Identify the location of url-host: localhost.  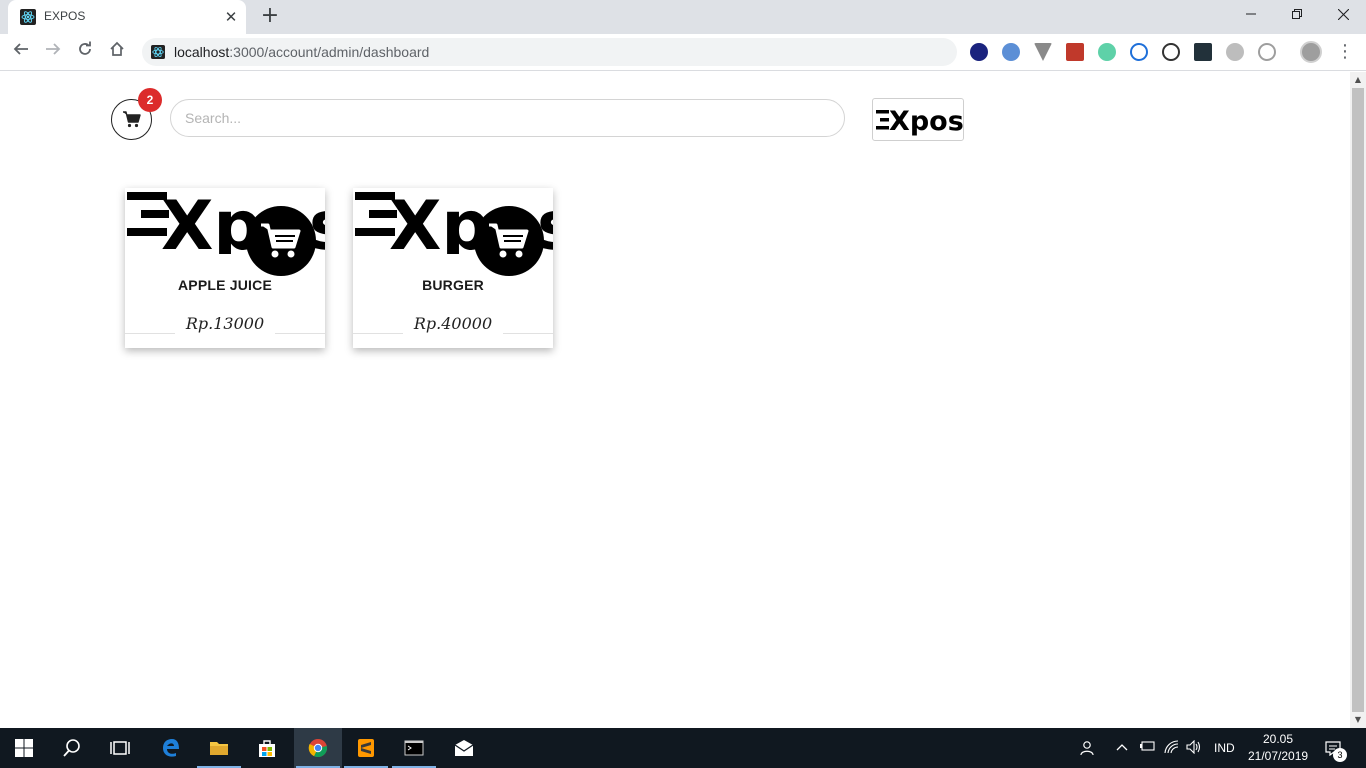
(202, 52).